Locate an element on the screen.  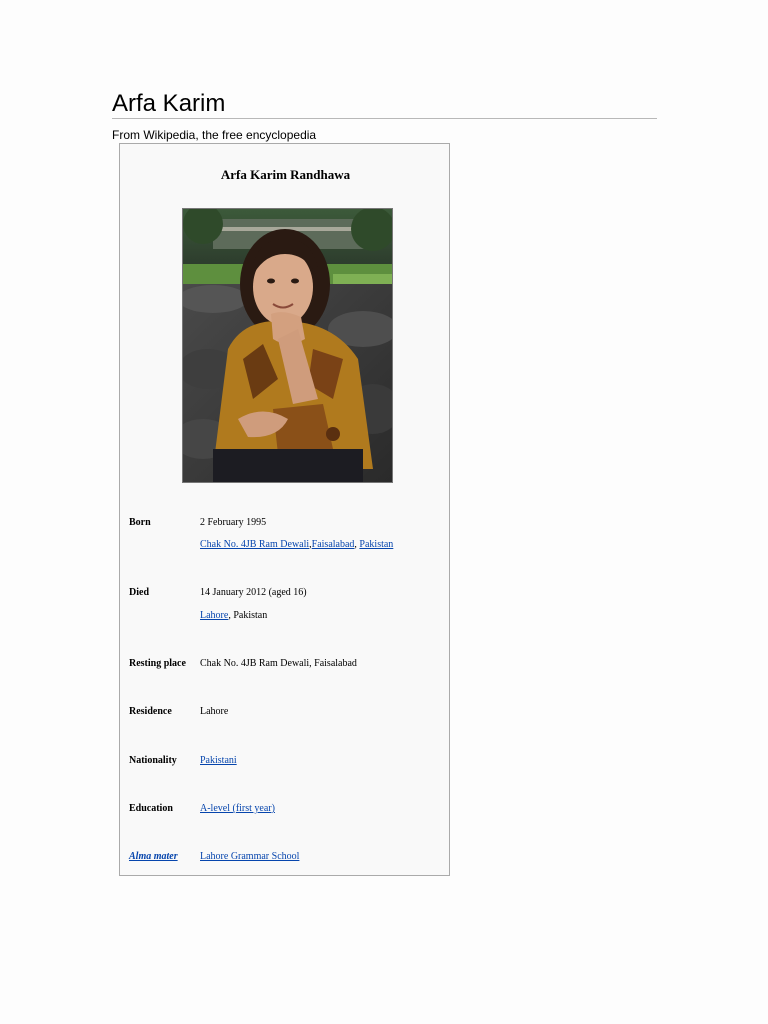
born-place-link-country: Pakistan is located at coordinates (376, 544).